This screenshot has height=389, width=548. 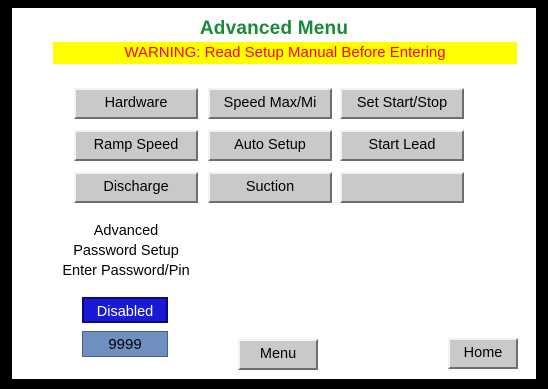 I want to click on password-label-line3: Enter Password/Pin, so click(x=126, y=271).